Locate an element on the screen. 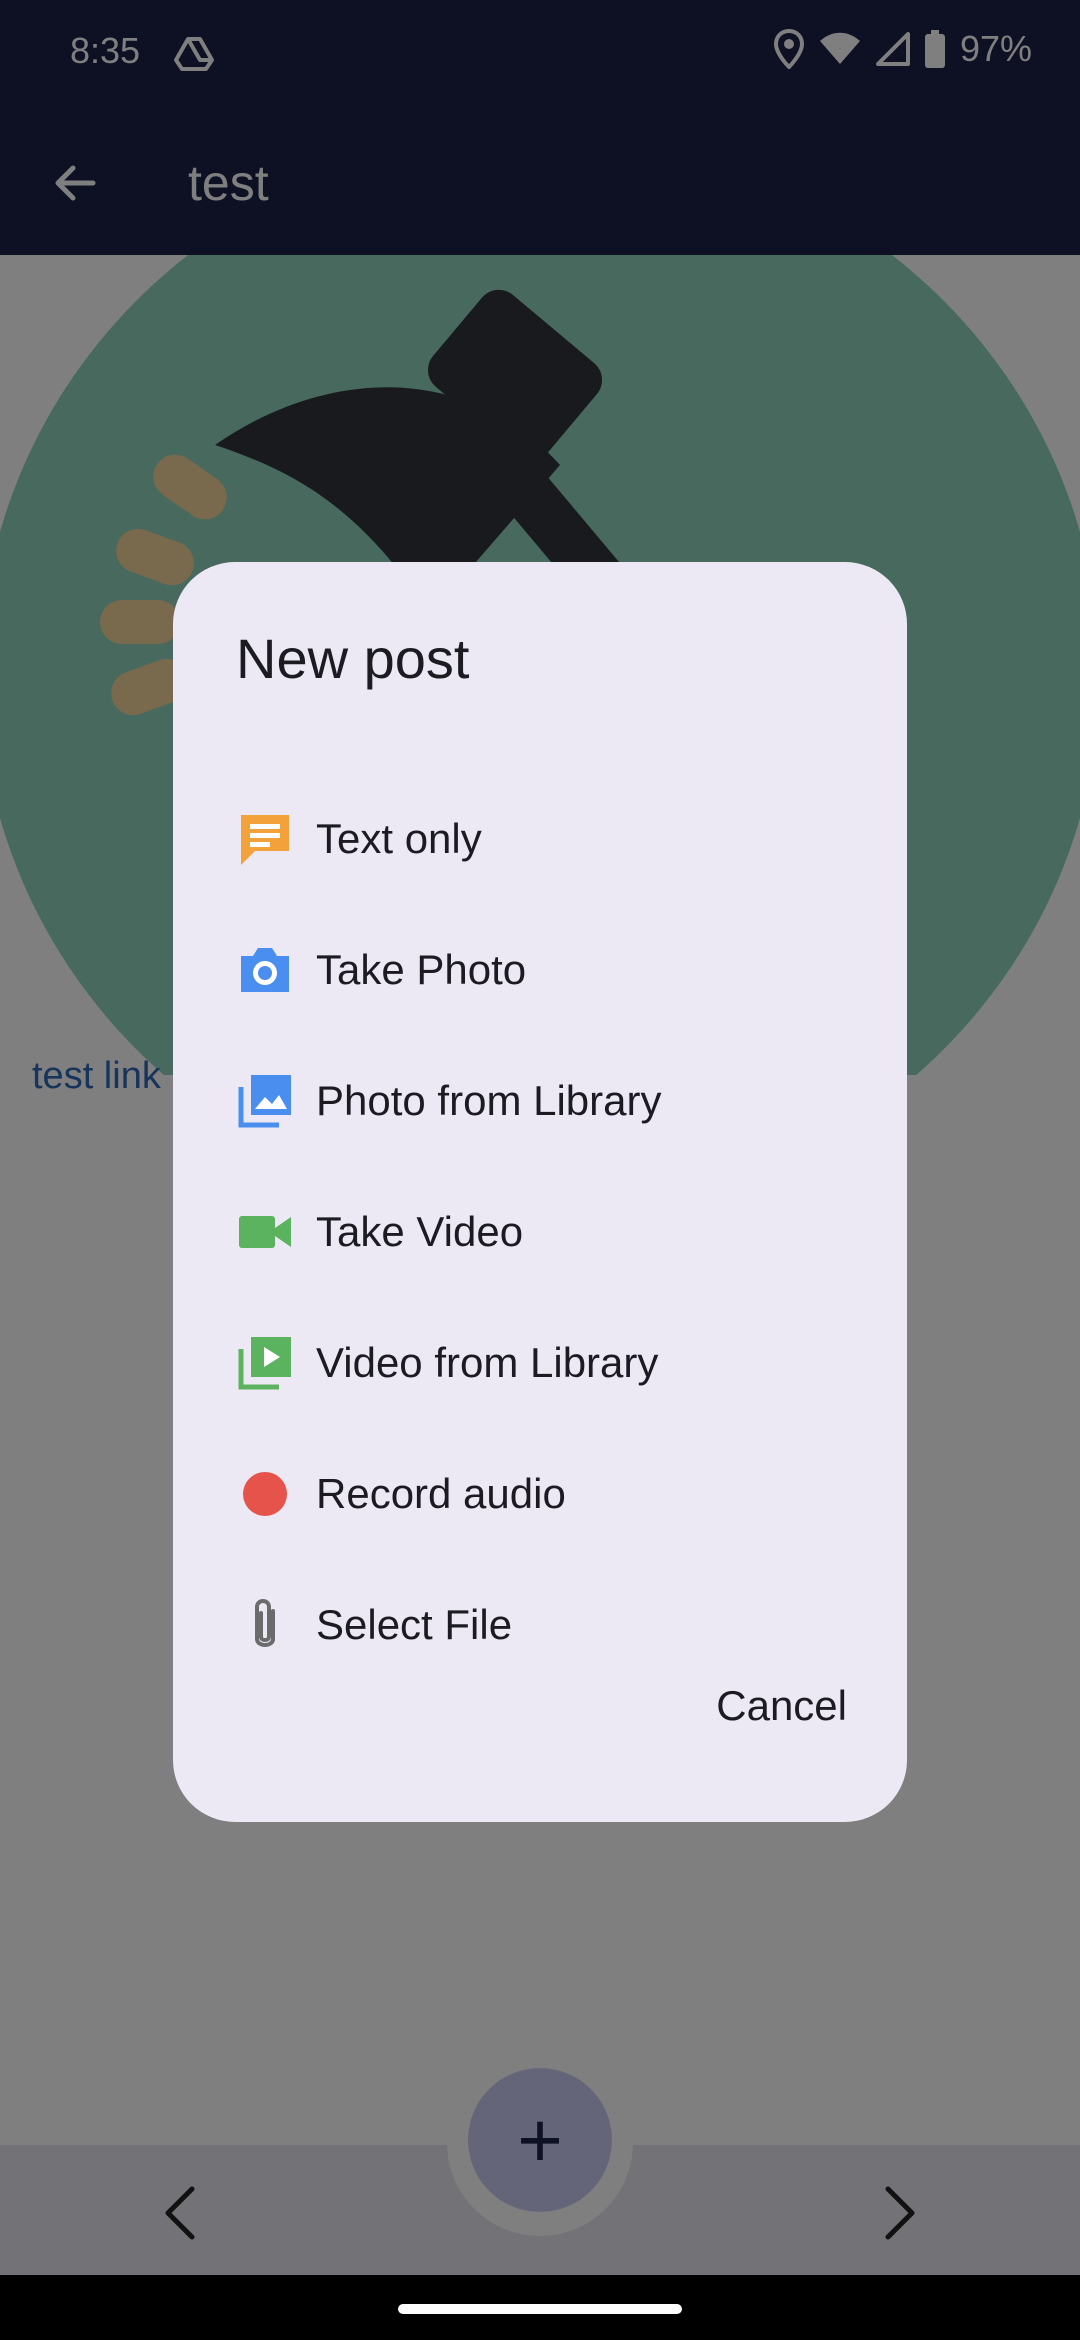 This screenshot has height=2340, width=1080. option-text-only: Text only is located at coordinates (536, 839).